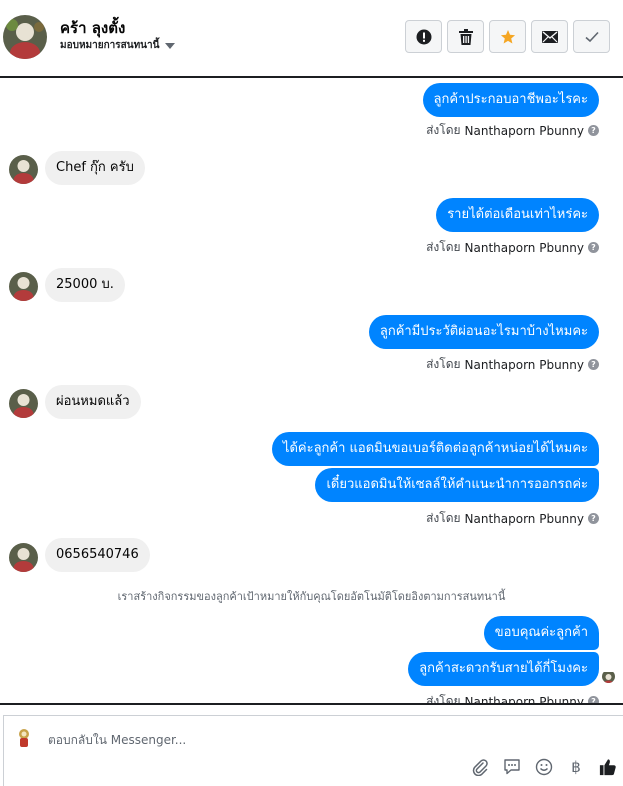  What do you see at coordinates (110, 45) in the screenshot?
I see `assign-label: มอบหมายการสนทนานี้` at bounding box center [110, 45].